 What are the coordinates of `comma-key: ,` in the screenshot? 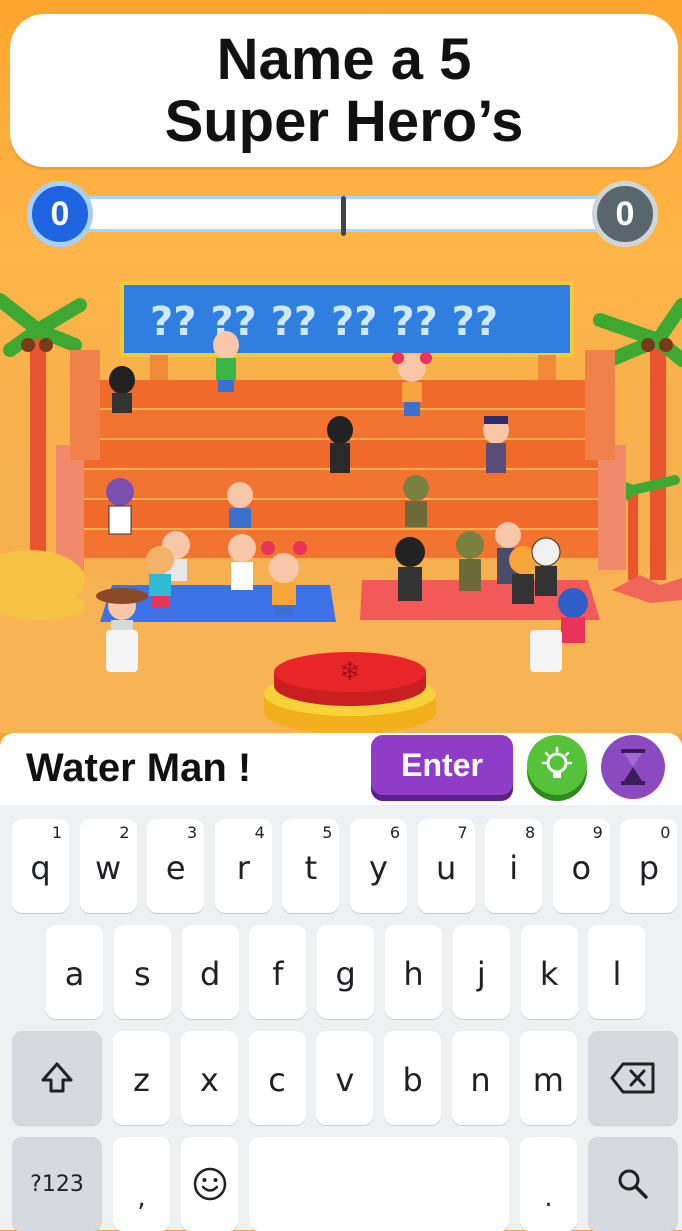 It's located at (141, 1184).